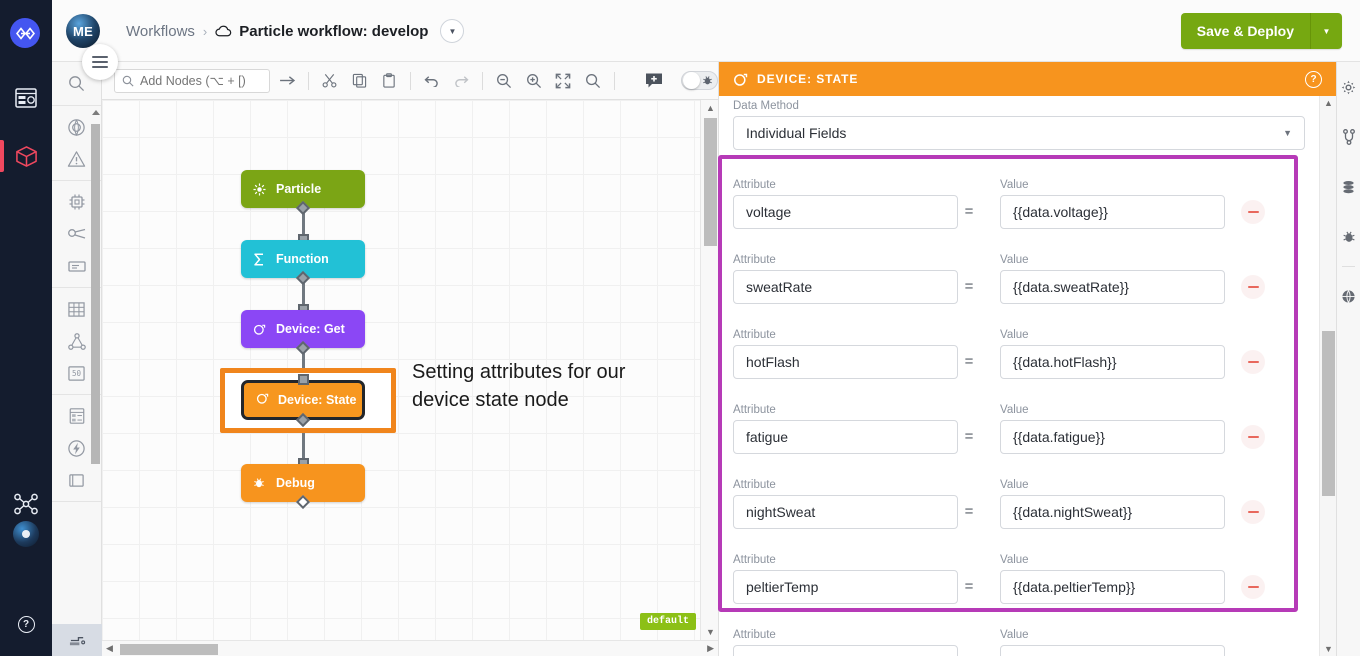 The height and width of the screenshot is (656, 1360). I want to click on value-label: Value, so click(1014, 335).